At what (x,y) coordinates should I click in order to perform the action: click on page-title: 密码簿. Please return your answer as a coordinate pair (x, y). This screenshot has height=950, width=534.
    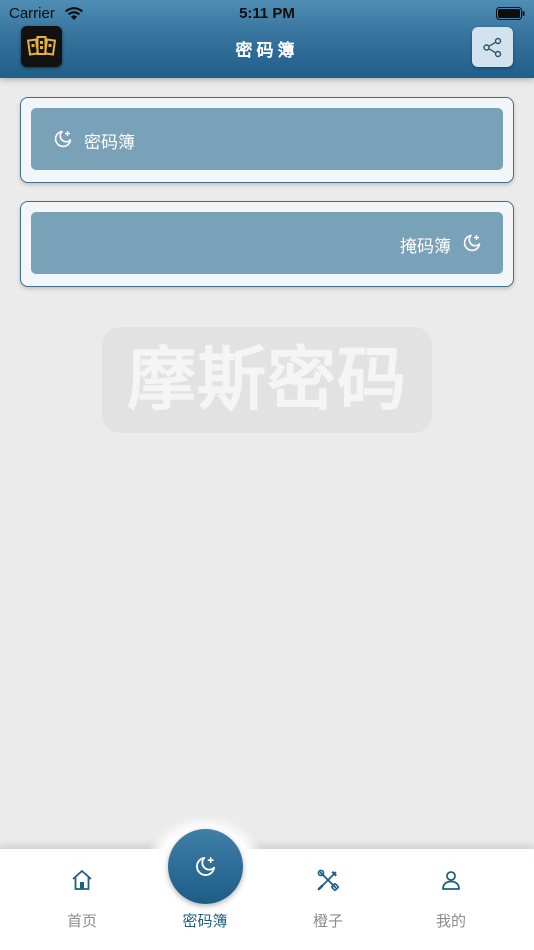
    Looking at the image, I should click on (267, 51).